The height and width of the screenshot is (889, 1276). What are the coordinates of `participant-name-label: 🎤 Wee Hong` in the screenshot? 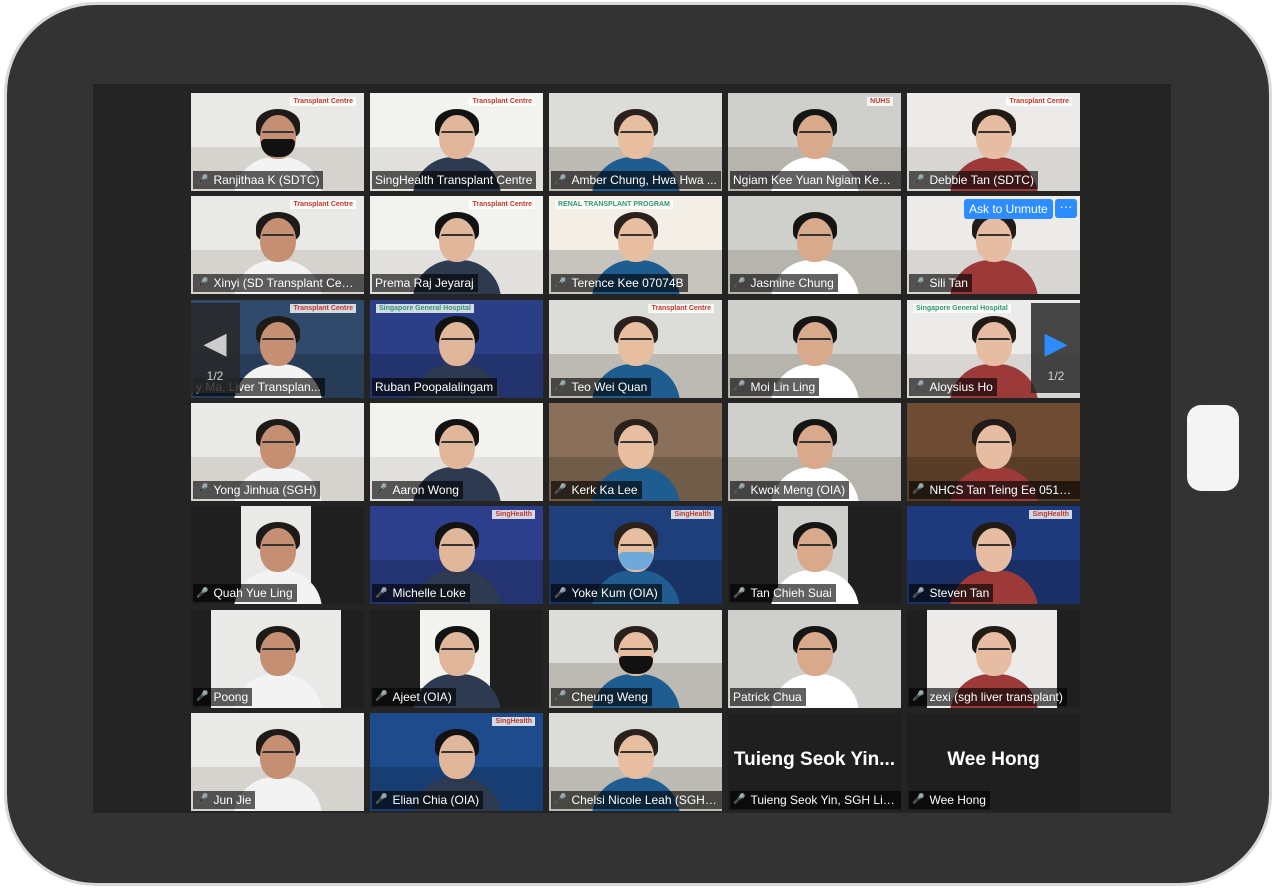 It's located at (949, 799).